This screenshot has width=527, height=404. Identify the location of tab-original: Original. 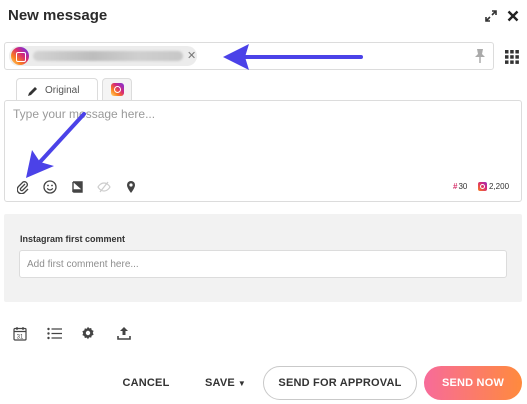
(57, 89).